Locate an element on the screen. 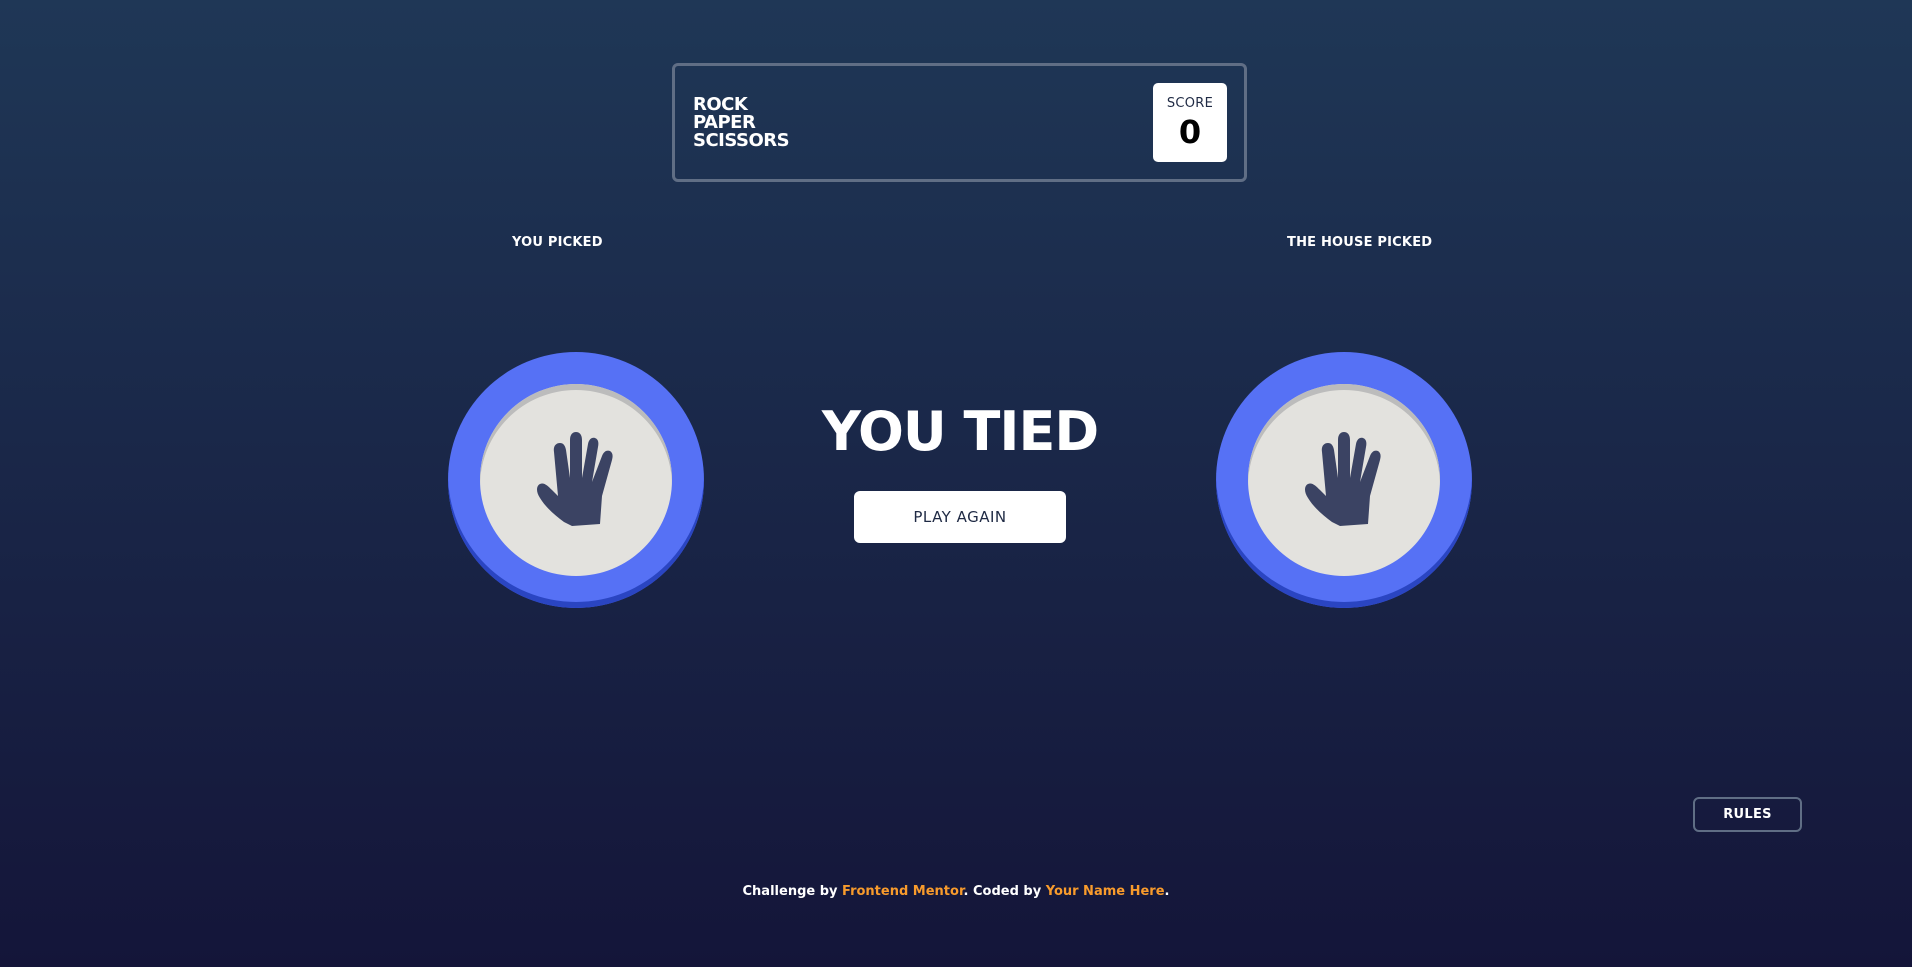  score-label: SCORE is located at coordinates (1190, 103).